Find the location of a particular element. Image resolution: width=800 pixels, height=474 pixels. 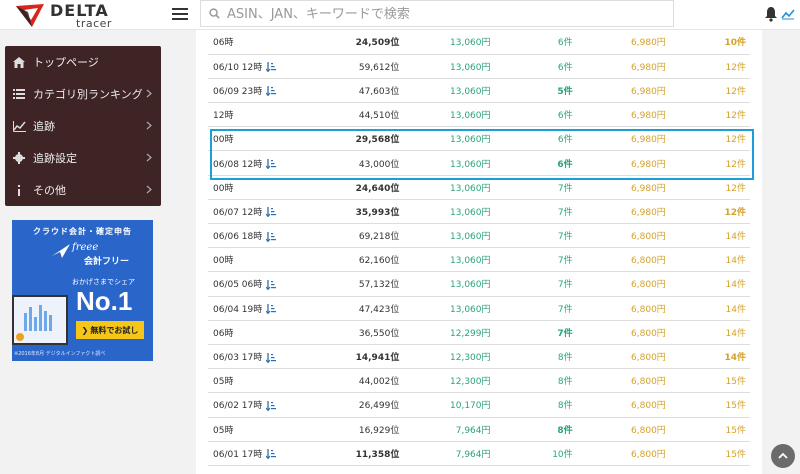

bell-icon is located at coordinates (771, 14).